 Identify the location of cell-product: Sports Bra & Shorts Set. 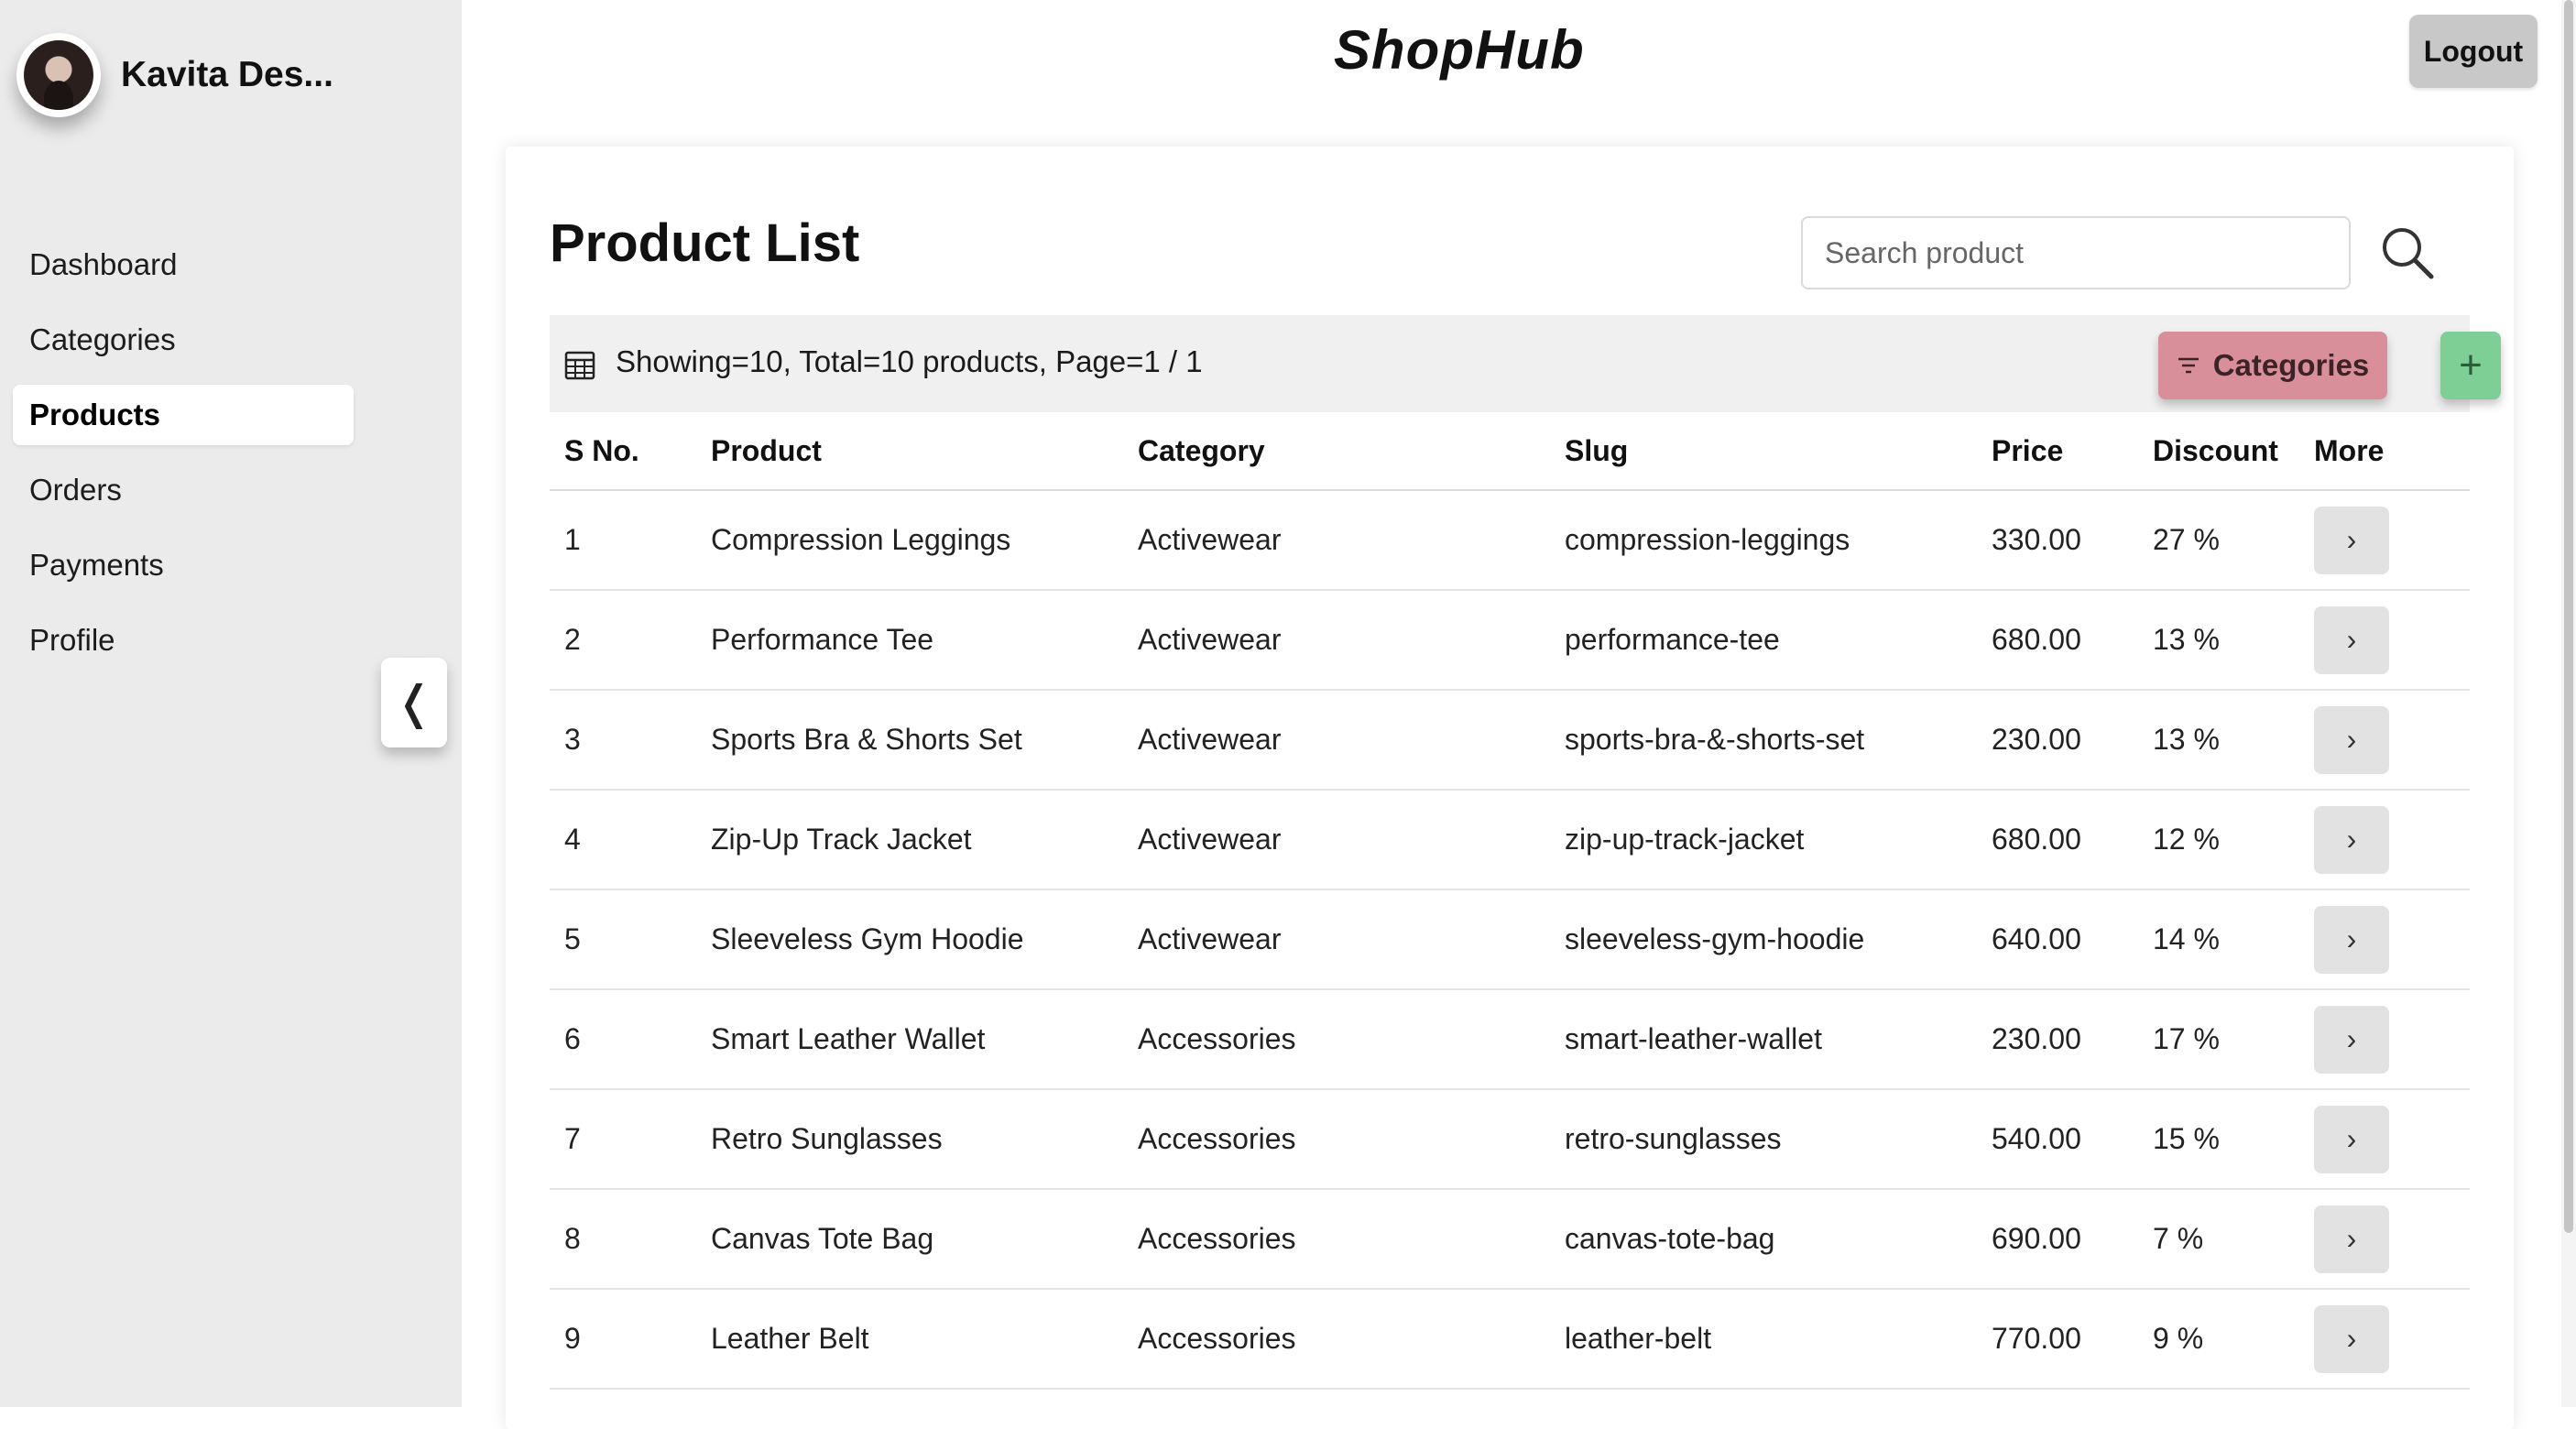
(867, 739).